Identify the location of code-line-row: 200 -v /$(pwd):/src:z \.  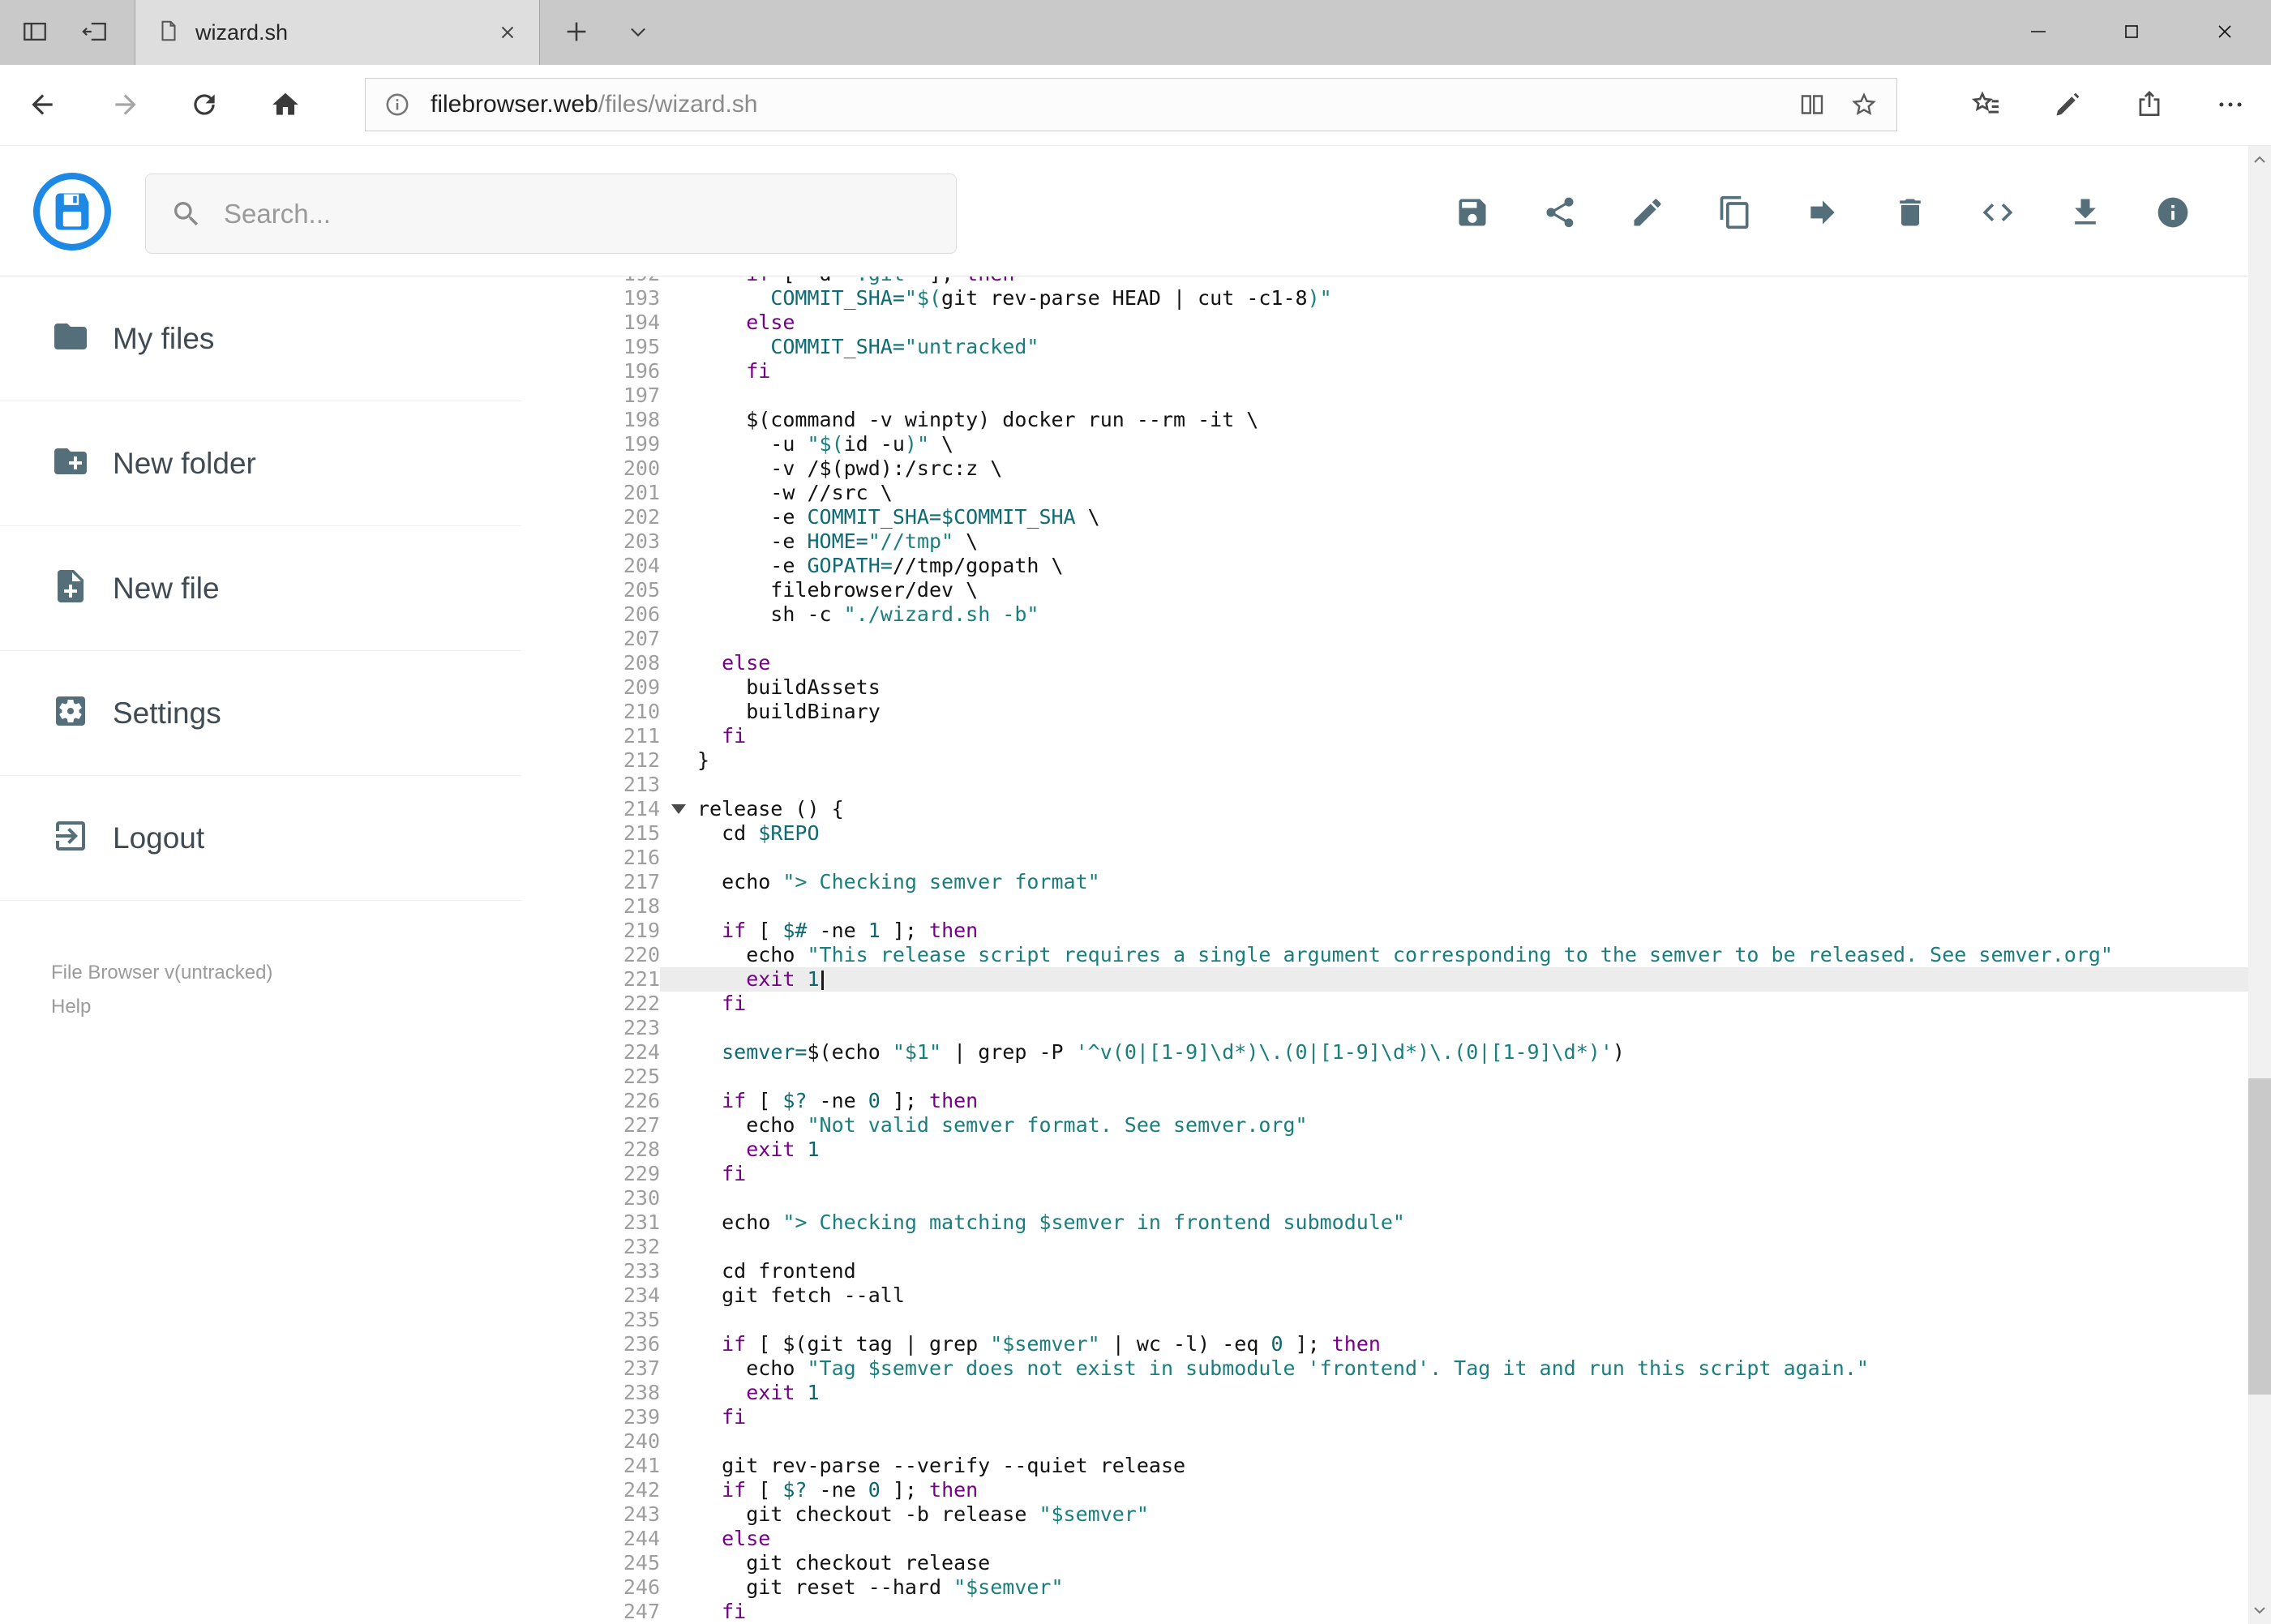
(1385, 469).